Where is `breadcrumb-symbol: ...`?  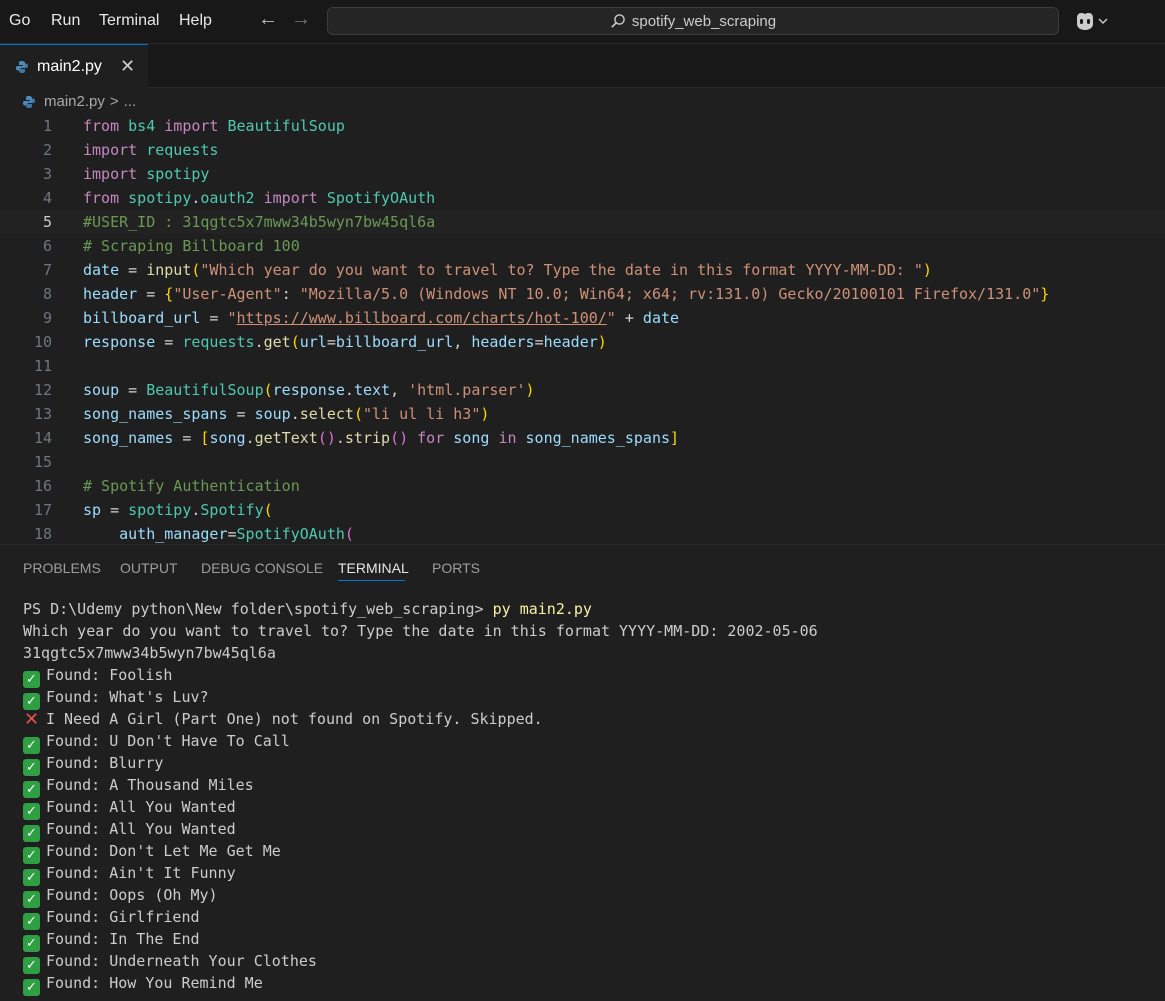 breadcrumb-symbol: ... is located at coordinates (130, 101).